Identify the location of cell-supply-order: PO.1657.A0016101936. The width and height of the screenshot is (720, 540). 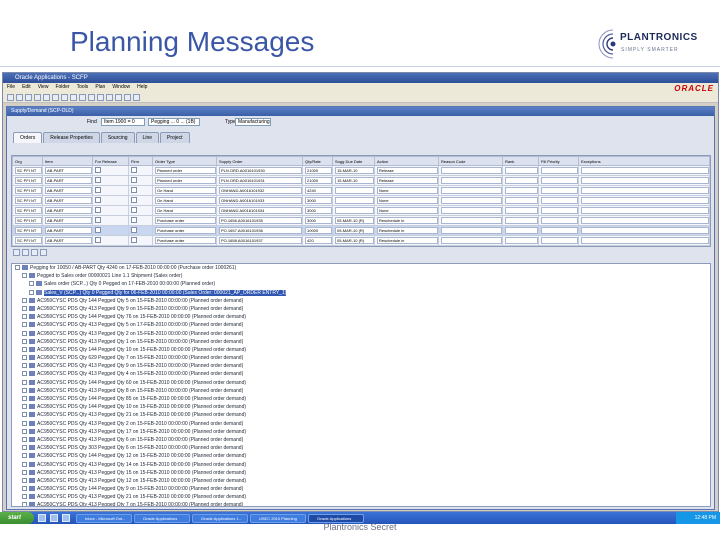
(260, 230).